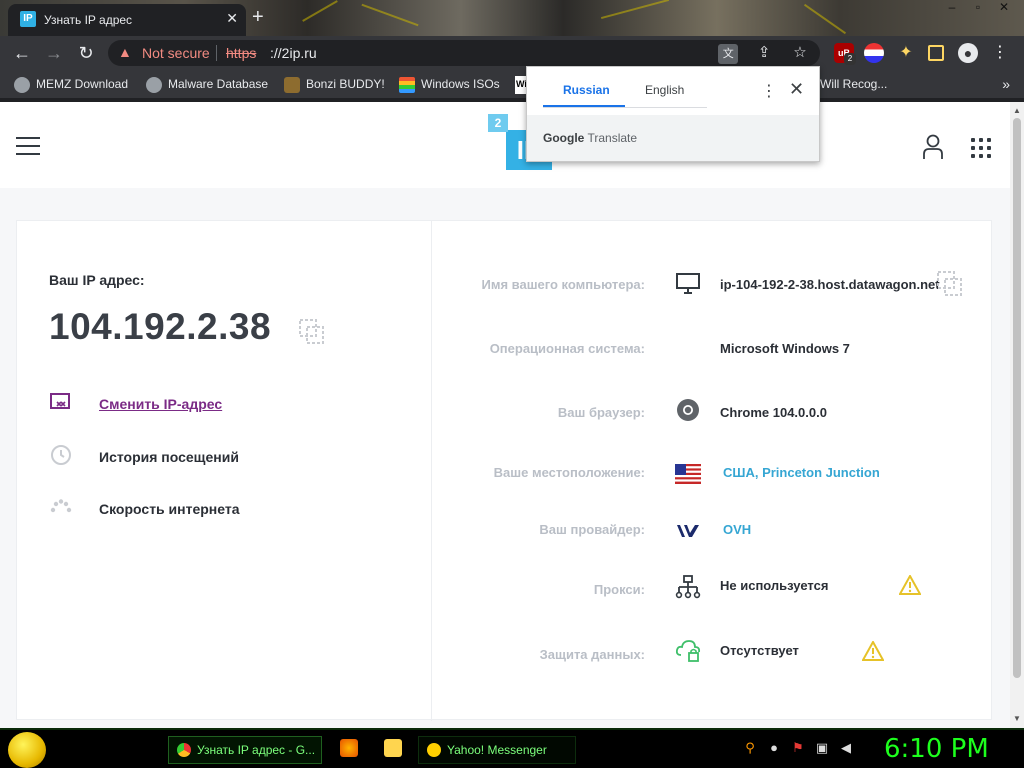 The image size is (1024, 768). What do you see at coordinates (241, 53) in the screenshot?
I see `url-scheme: https` at bounding box center [241, 53].